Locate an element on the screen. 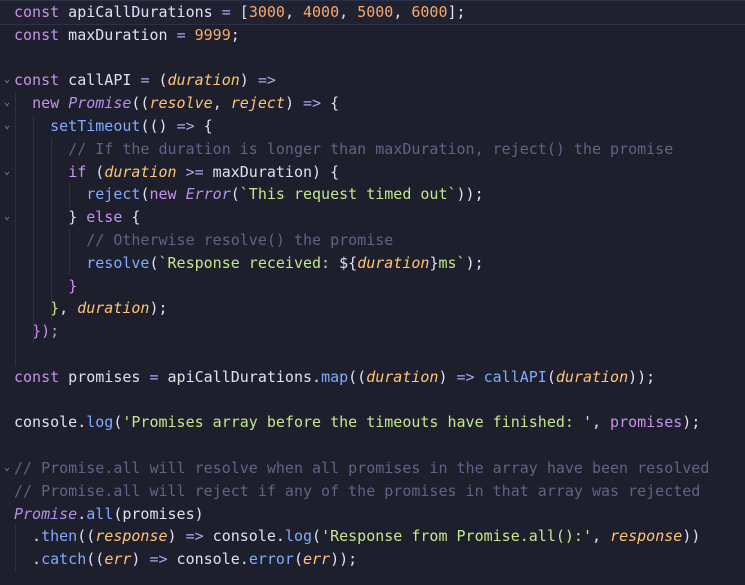  code-line: } is located at coordinates (372, 286).